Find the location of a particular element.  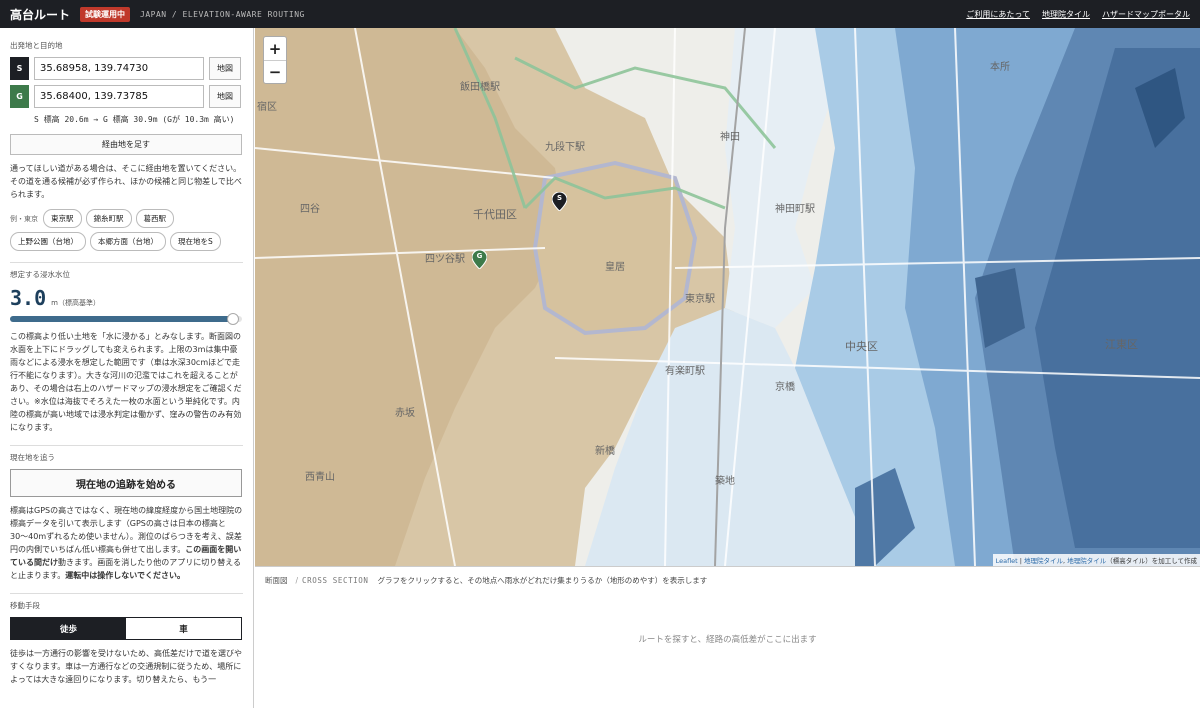

trial-badge: 試験運用中 is located at coordinates (105, 14).